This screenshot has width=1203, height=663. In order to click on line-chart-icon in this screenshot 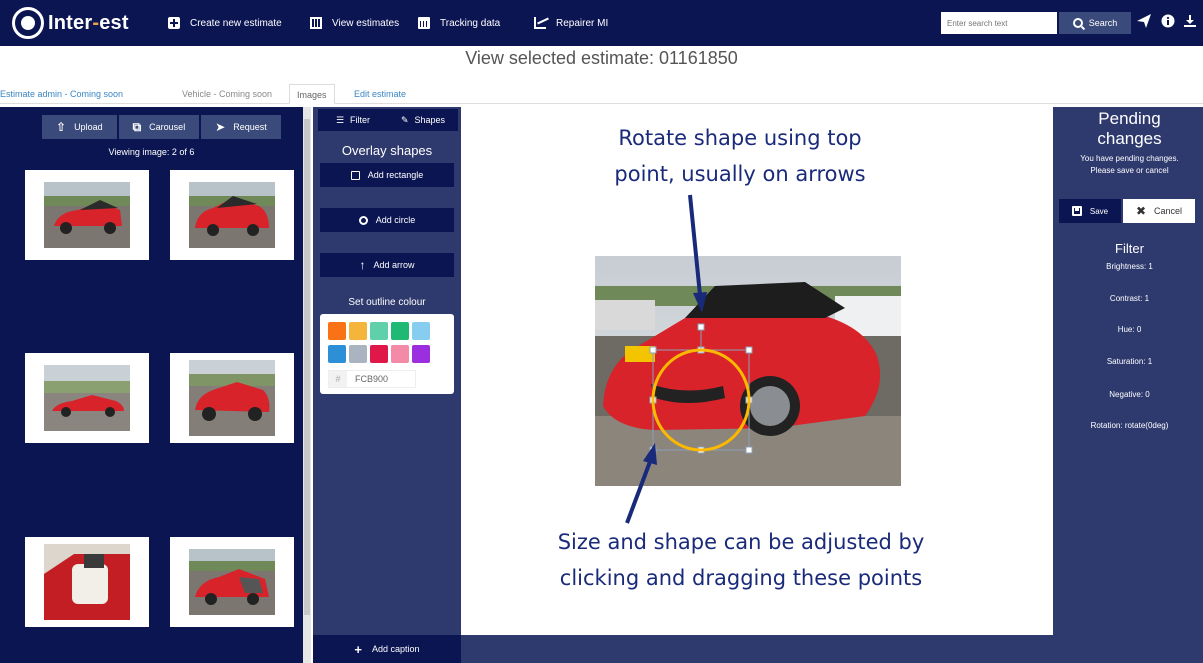, I will do `click(540, 23)`.